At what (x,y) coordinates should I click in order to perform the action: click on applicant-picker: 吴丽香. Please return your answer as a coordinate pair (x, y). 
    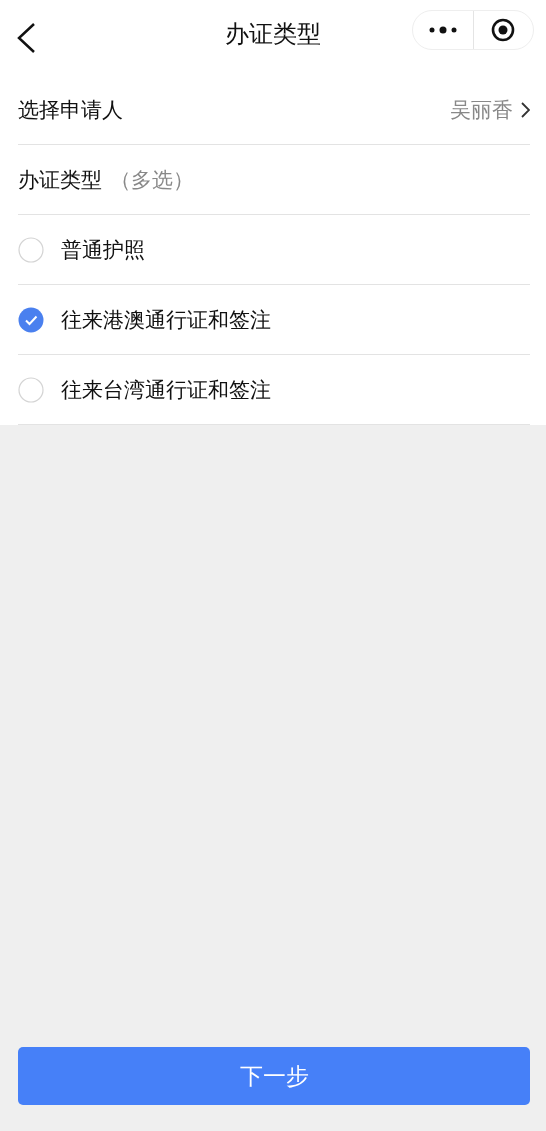
    Looking at the image, I should click on (490, 109).